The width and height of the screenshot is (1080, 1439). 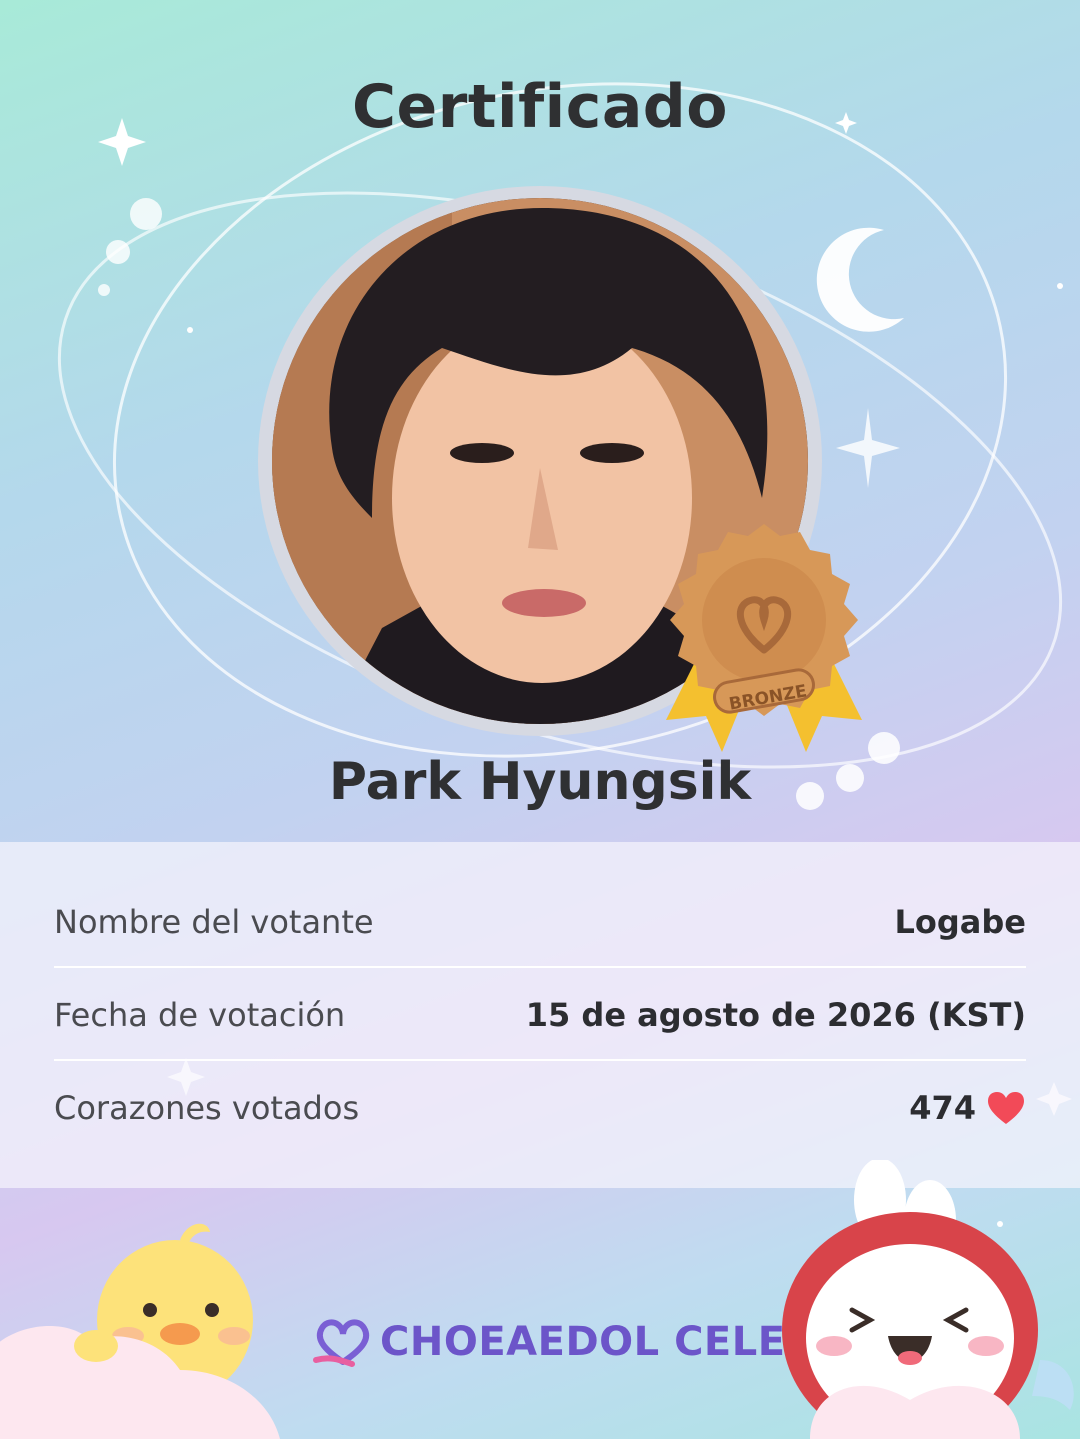 I want to click on celebrity-name: Park Hyungsik, so click(x=540, y=782).